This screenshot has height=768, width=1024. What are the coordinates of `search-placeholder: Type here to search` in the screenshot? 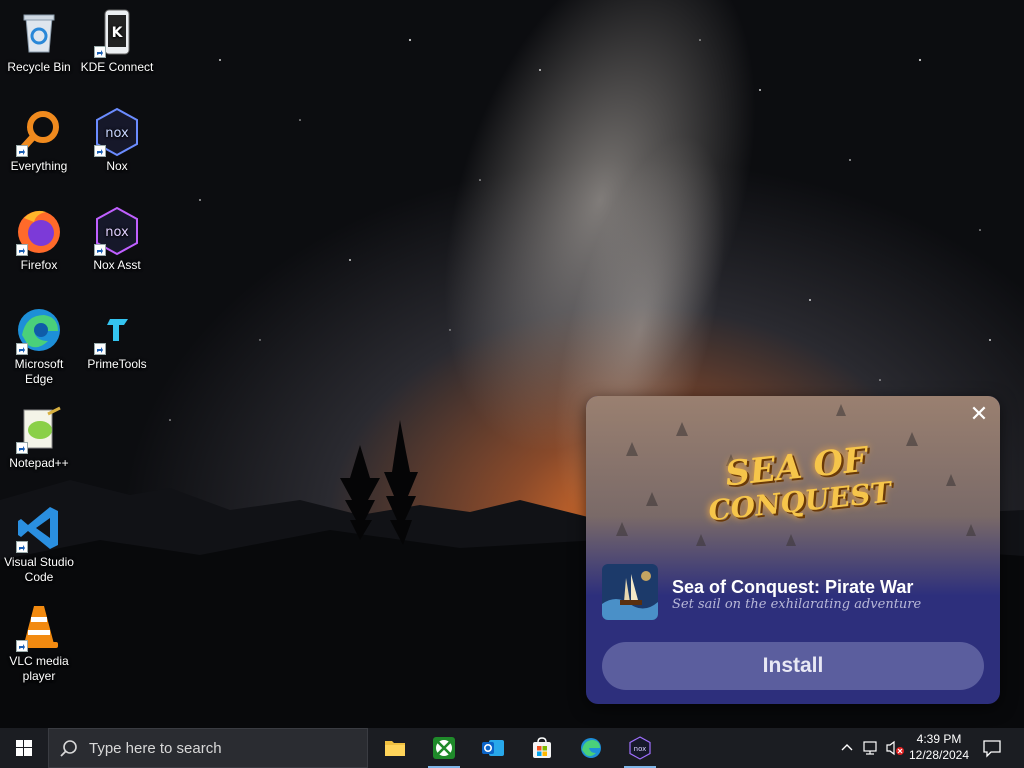 It's located at (155, 748).